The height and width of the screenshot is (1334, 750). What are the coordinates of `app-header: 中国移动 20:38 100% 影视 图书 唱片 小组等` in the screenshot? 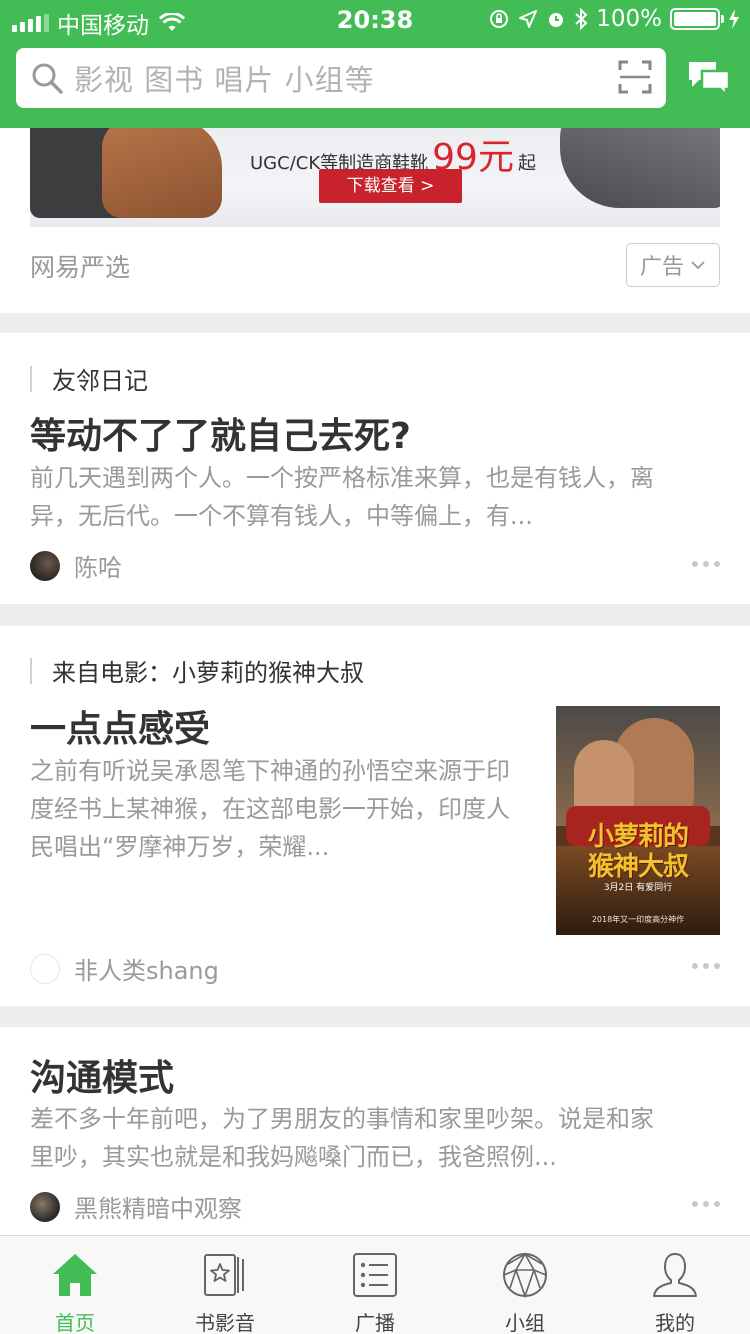 It's located at (375, 64).